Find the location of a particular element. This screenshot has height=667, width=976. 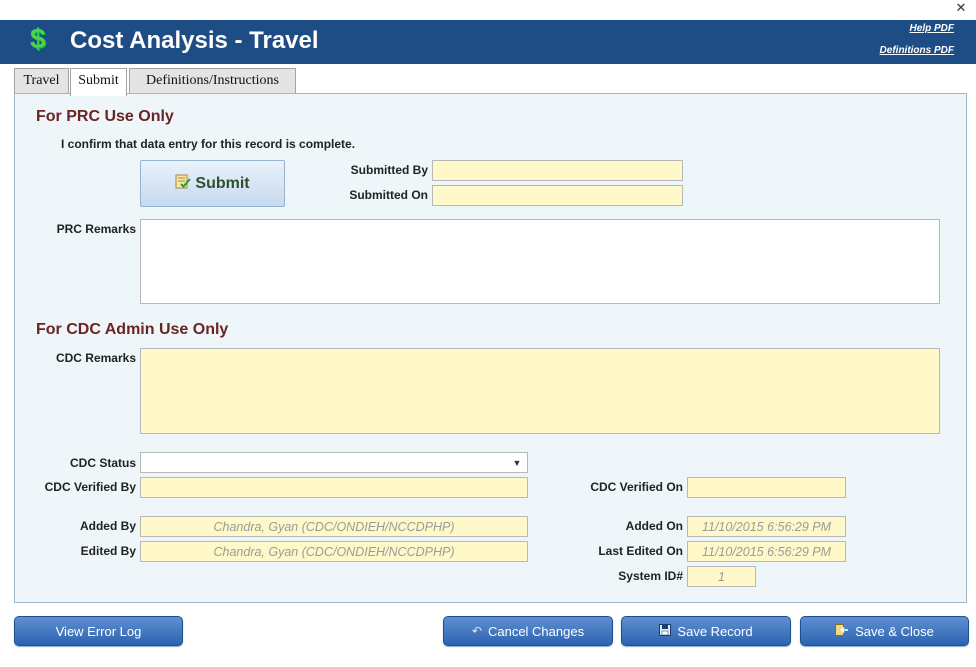

cdc-remarks-label: CDC Remarks is located at coordinates (95, 358).